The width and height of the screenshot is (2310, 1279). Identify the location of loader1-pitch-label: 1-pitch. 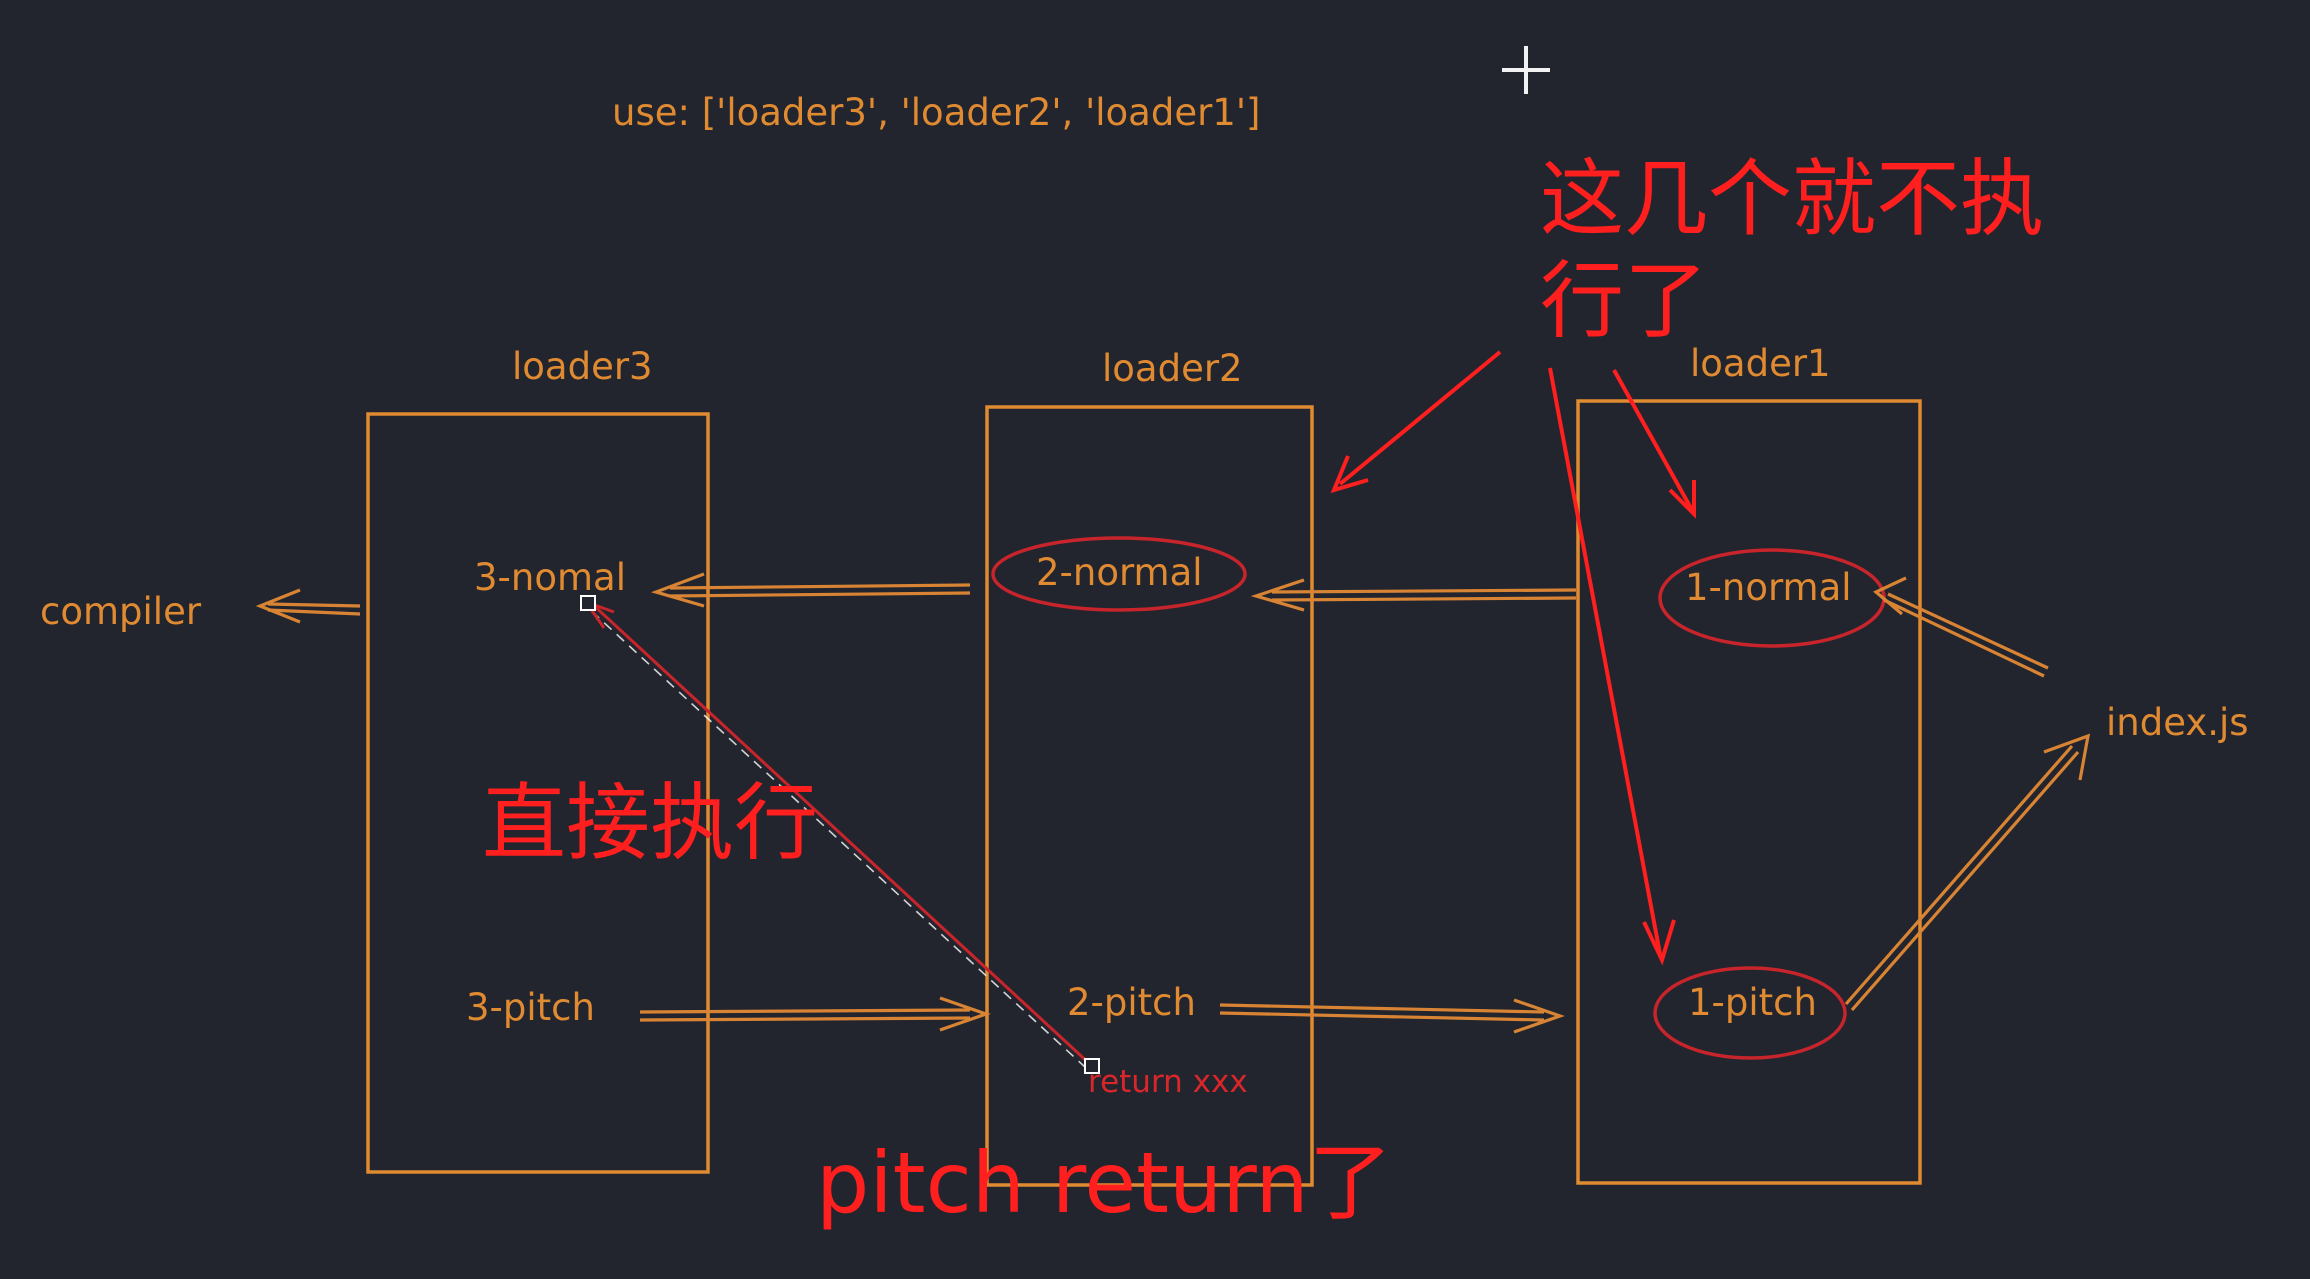
(1752, 1002).